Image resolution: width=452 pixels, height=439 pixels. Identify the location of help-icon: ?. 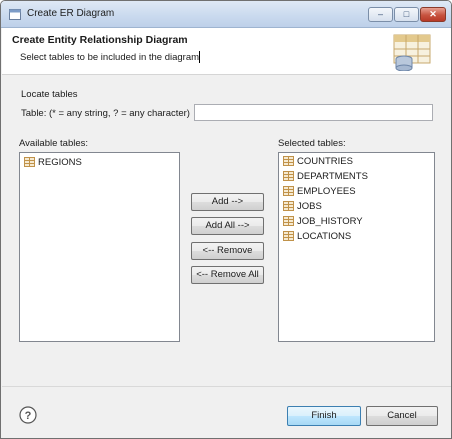
(28, 415).